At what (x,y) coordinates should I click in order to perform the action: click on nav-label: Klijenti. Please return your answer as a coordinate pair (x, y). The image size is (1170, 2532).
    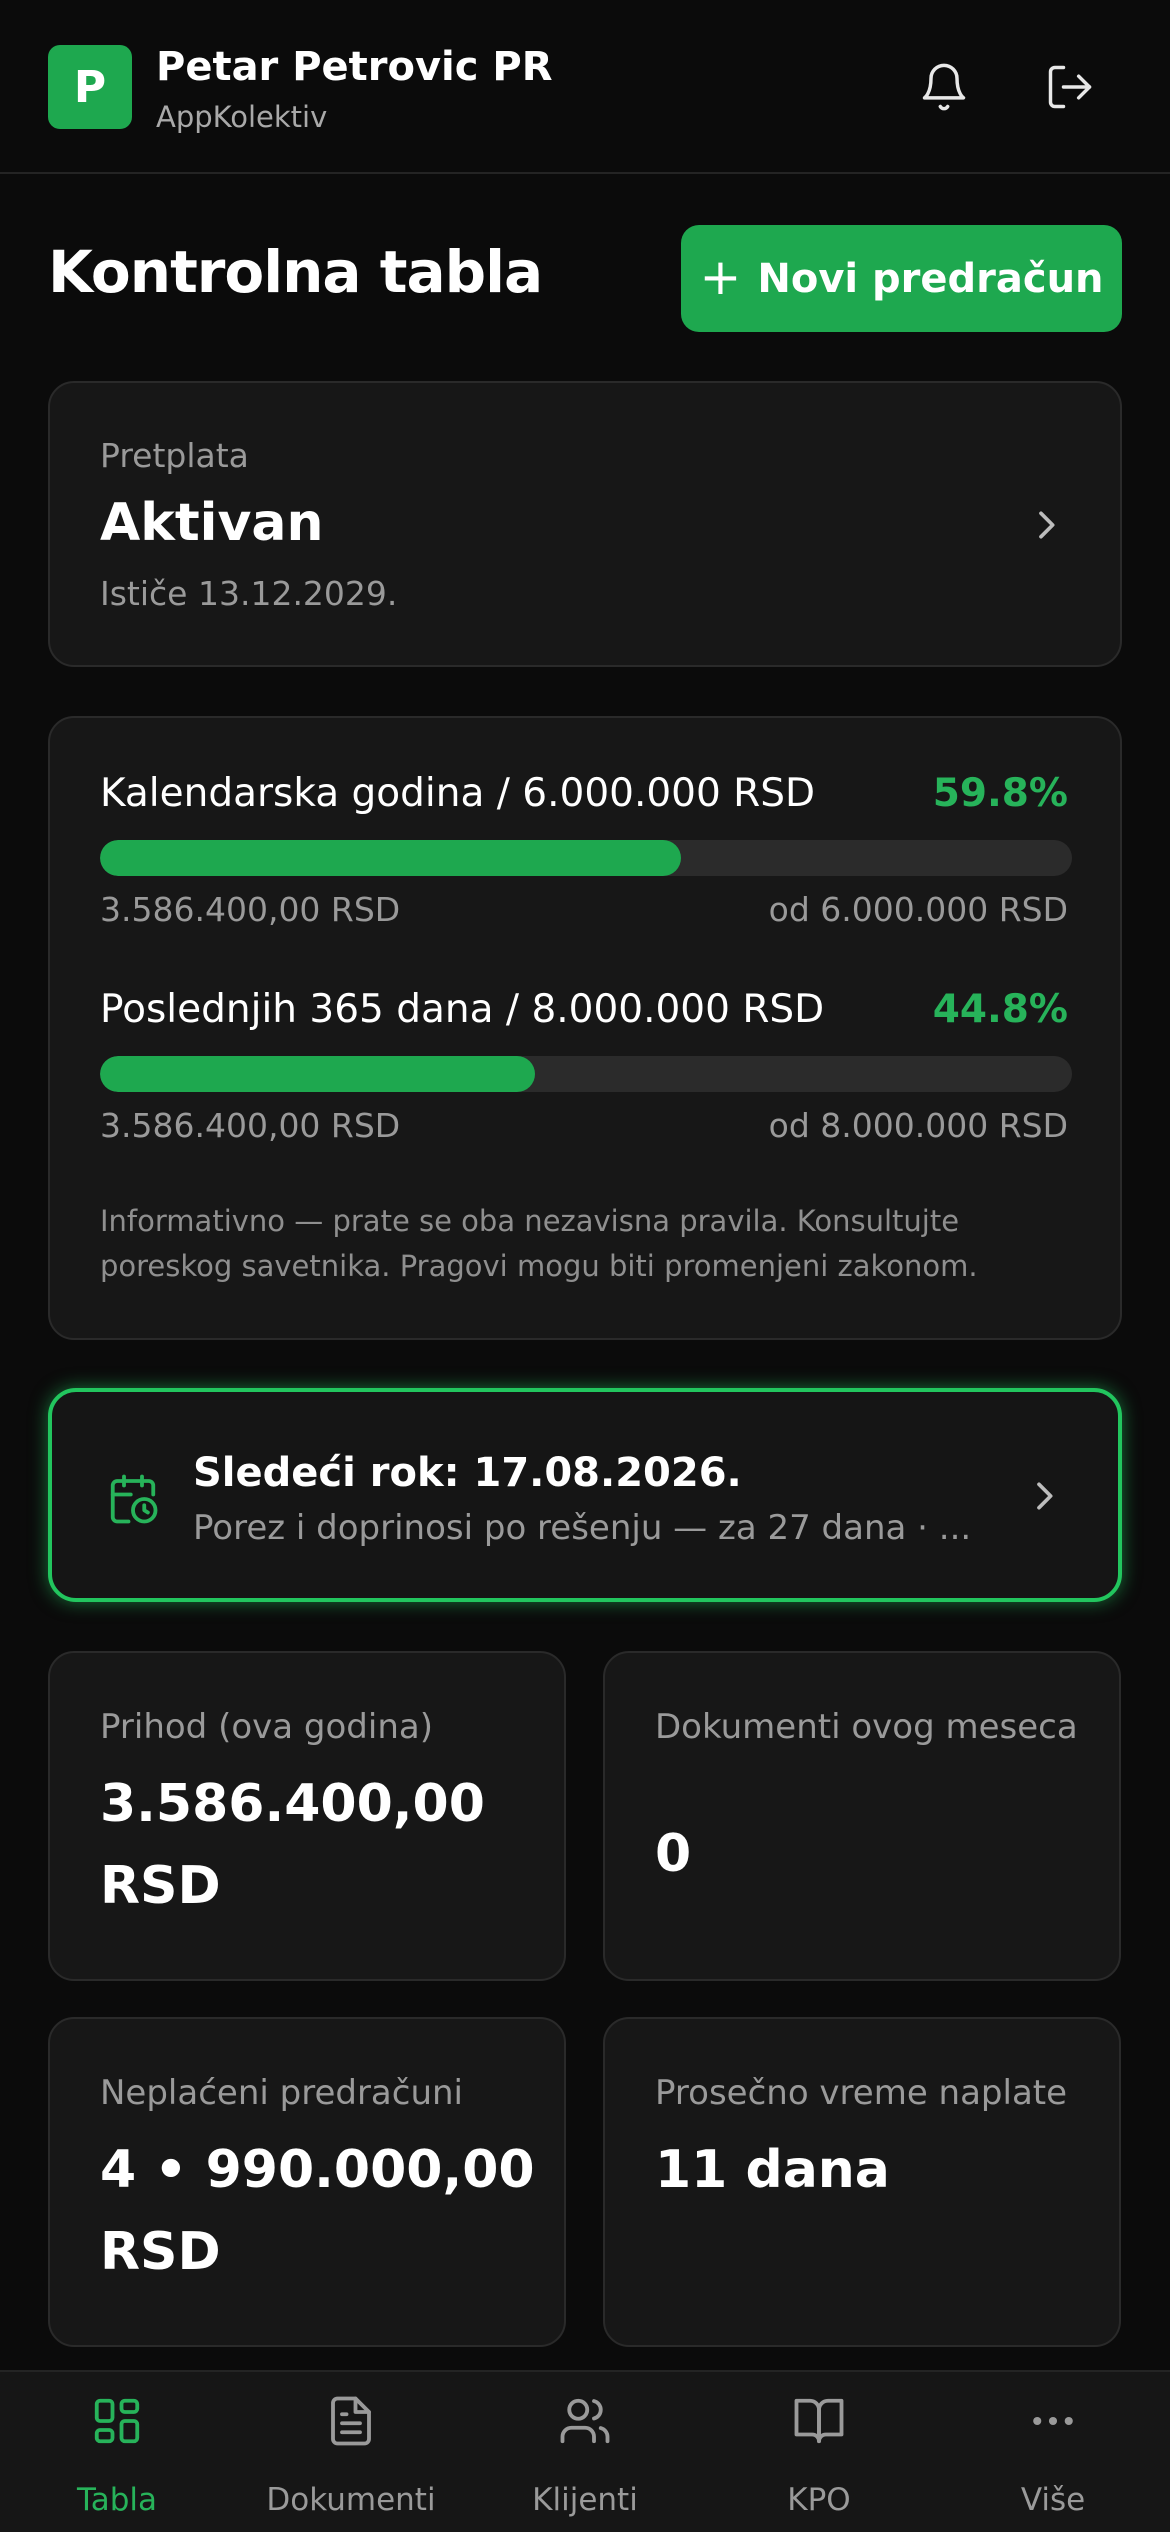
    Looking at the image, I should click on (585, 2500).